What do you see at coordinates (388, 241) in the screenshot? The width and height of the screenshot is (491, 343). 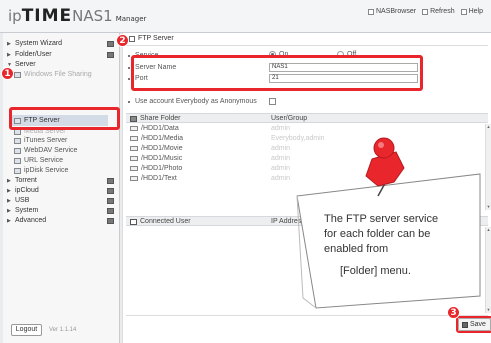 I see `callout-paper` at bounding box center [388, 241].